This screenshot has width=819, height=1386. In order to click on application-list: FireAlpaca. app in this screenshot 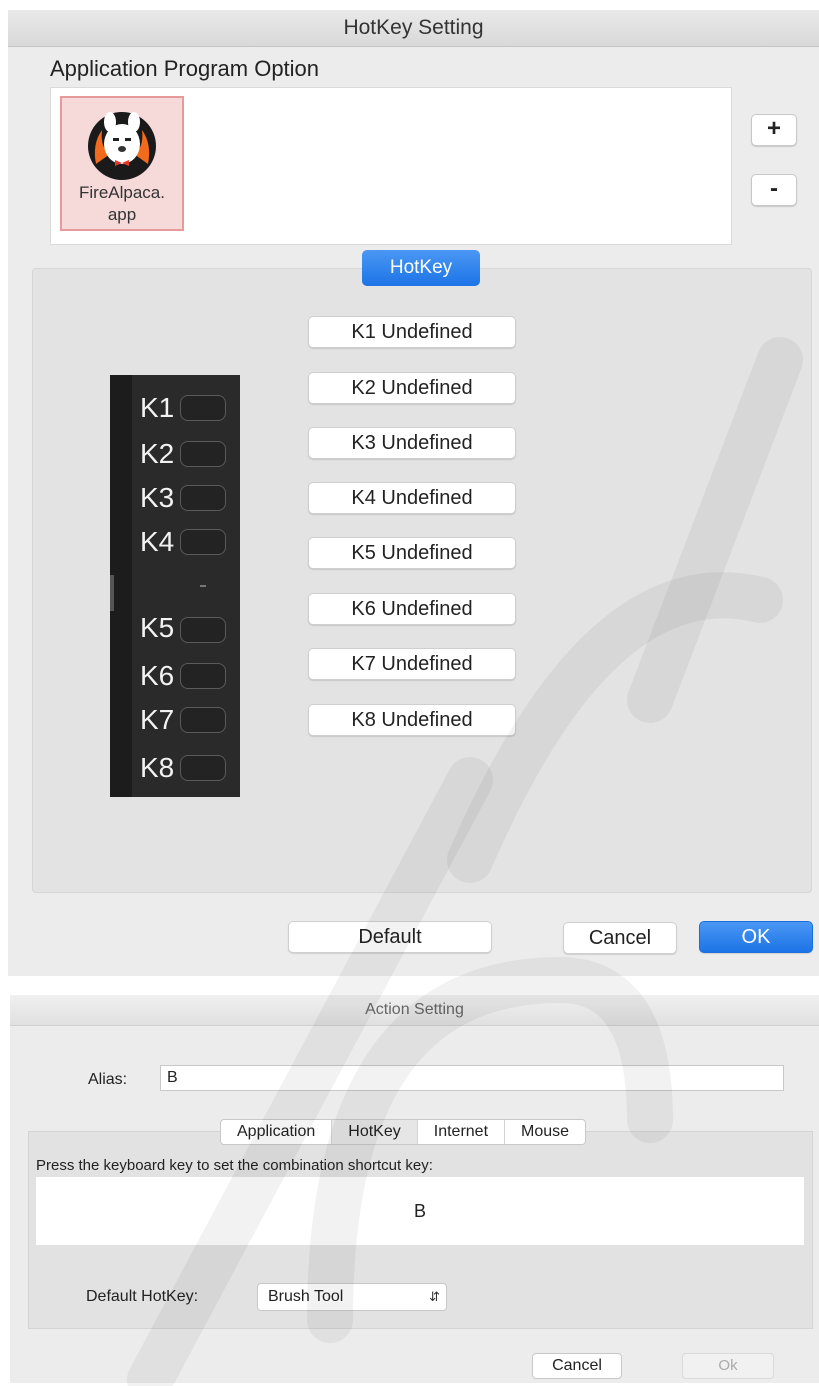, I will do `click(391, 166)`.